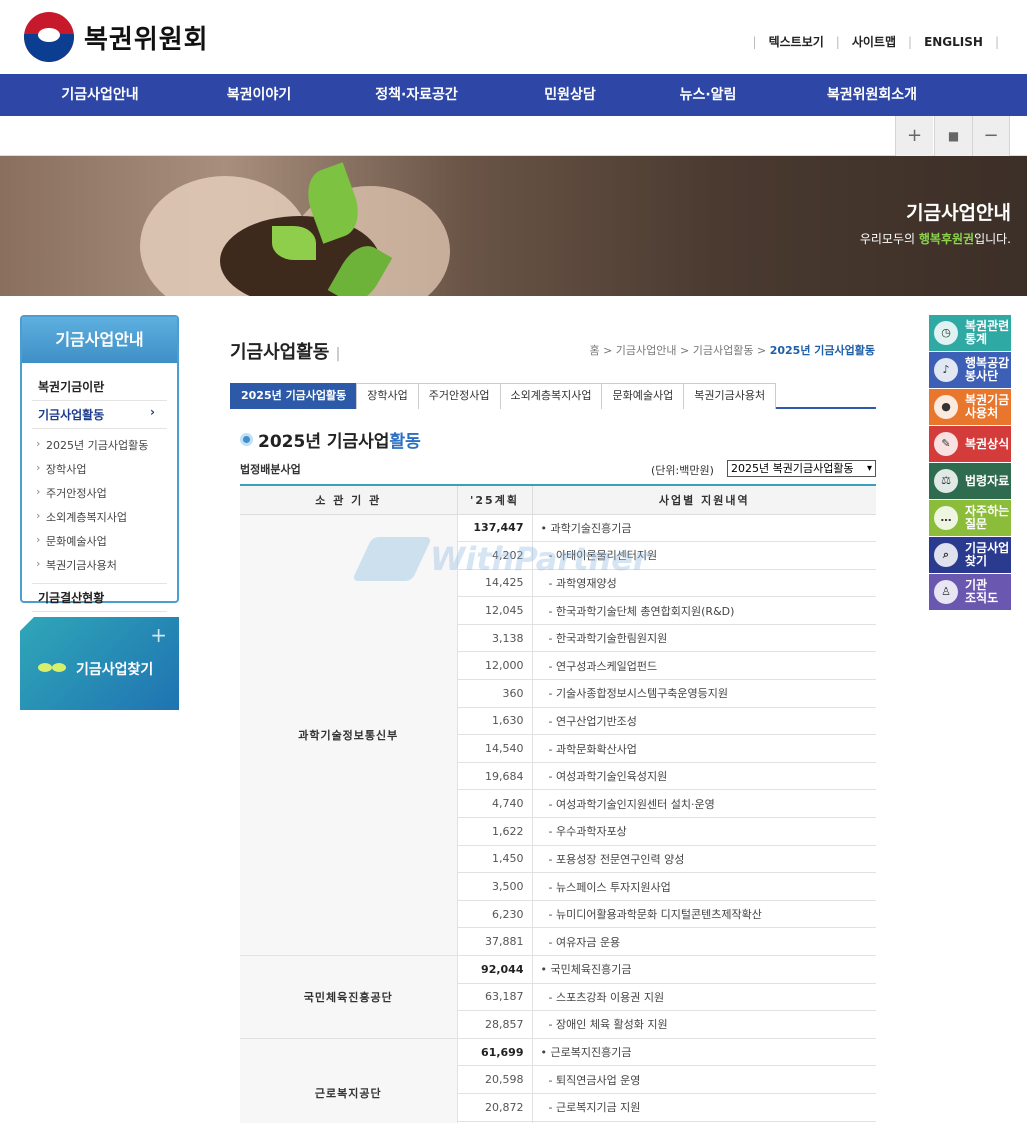  Describe the element at coordinates (99, 469) in the screenshot. I see `side-nav-sub-scholarship: 장학사업` at that location.